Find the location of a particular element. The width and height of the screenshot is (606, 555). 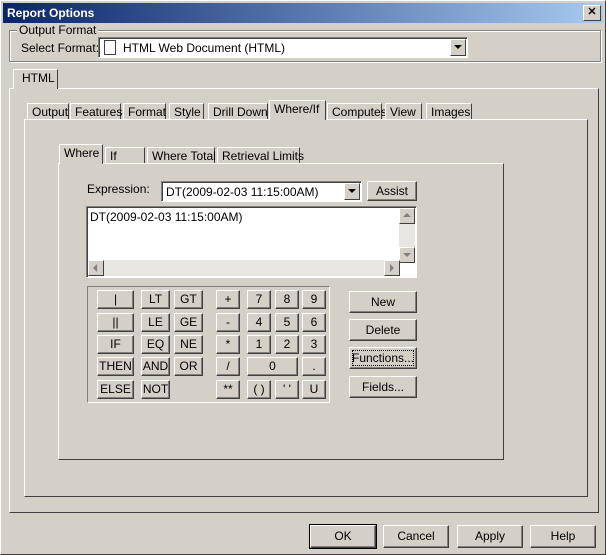

close-icon: ✕ is located at coordinates (592, 12).